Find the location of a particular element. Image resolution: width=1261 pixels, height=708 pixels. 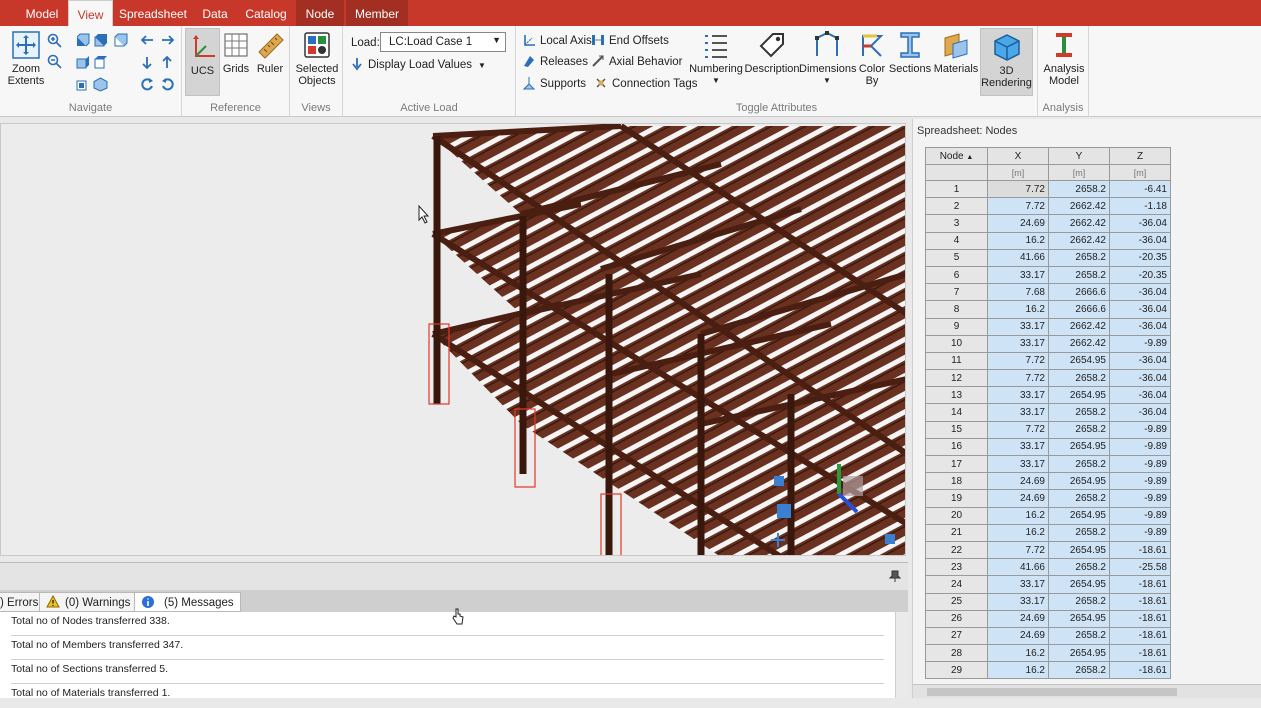

table-row: 27 24.69 2658.2 -18.61 is located at coordinates (1048, 636).